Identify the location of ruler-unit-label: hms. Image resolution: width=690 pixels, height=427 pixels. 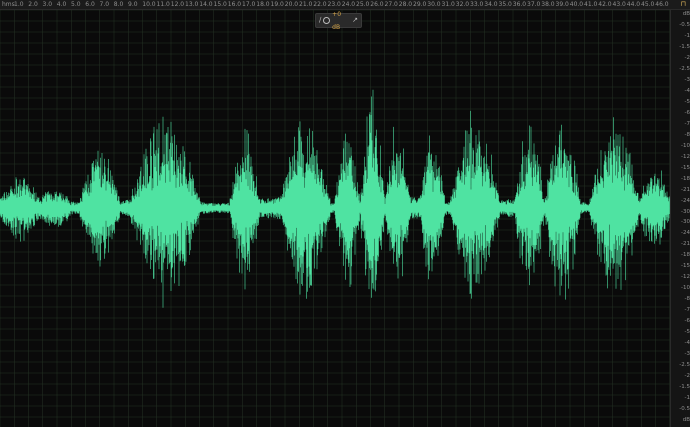
(8, 4).